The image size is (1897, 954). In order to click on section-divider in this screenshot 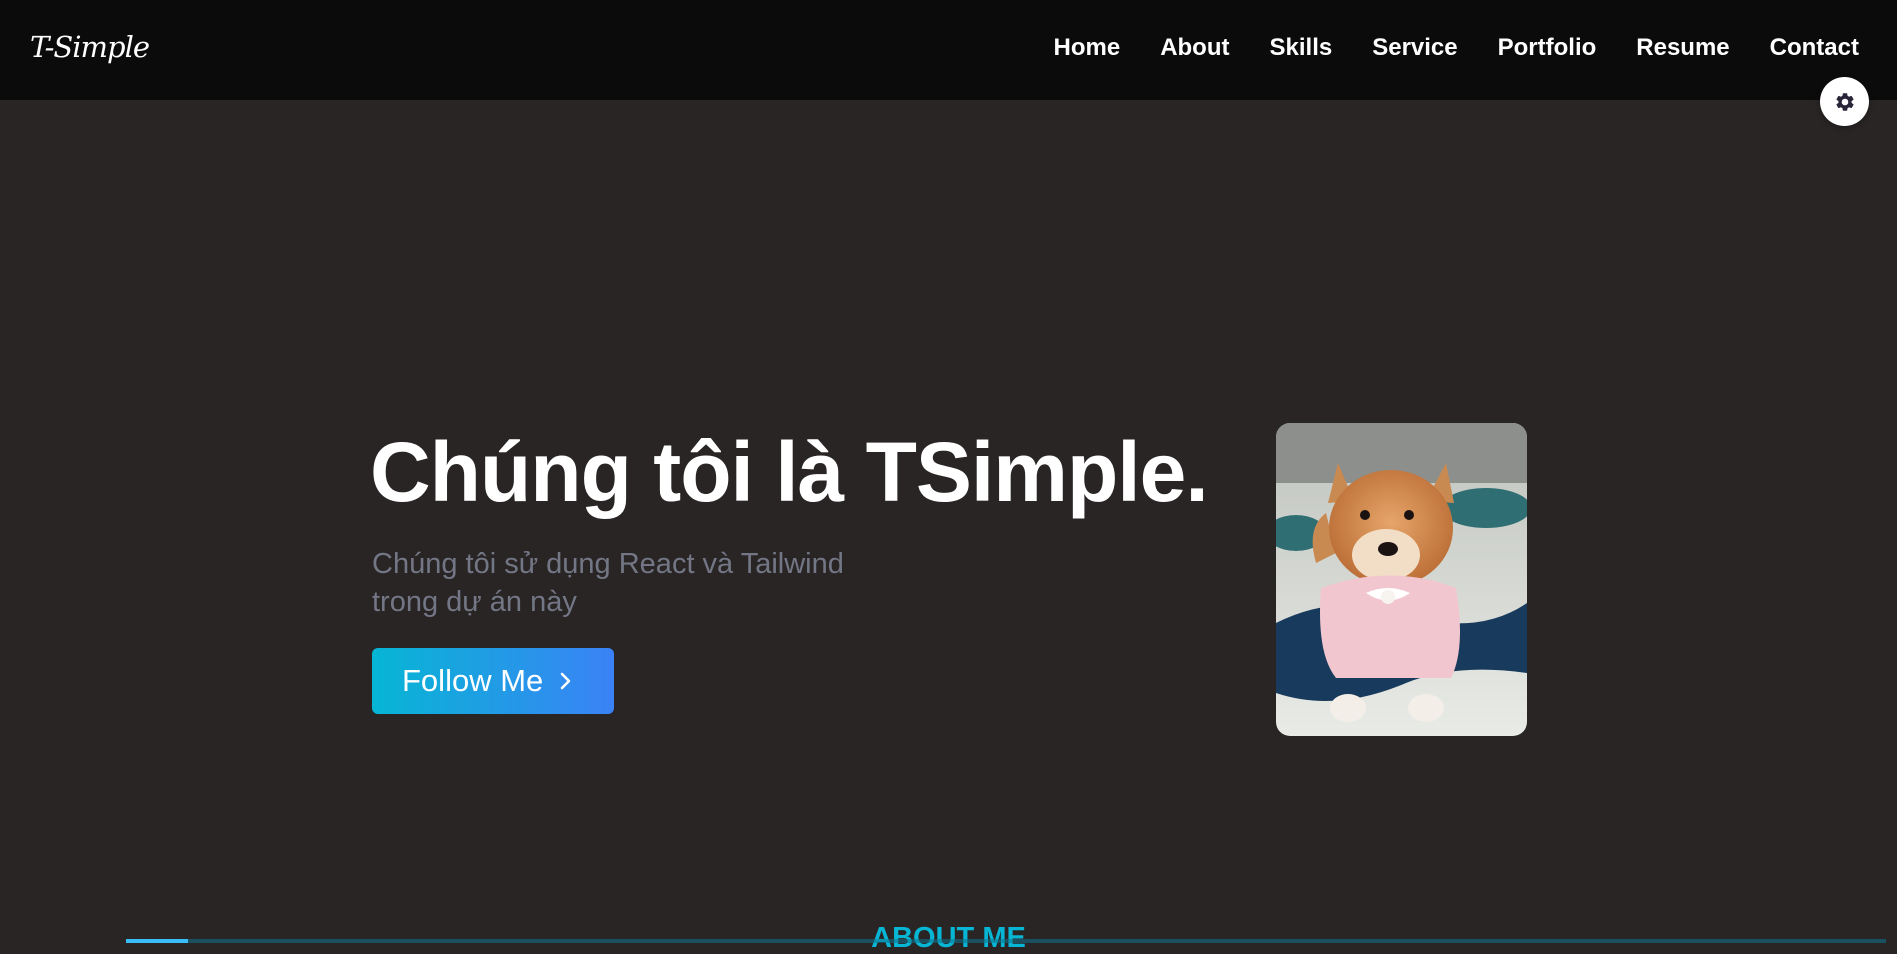, I will do `click(1006, 941)`.